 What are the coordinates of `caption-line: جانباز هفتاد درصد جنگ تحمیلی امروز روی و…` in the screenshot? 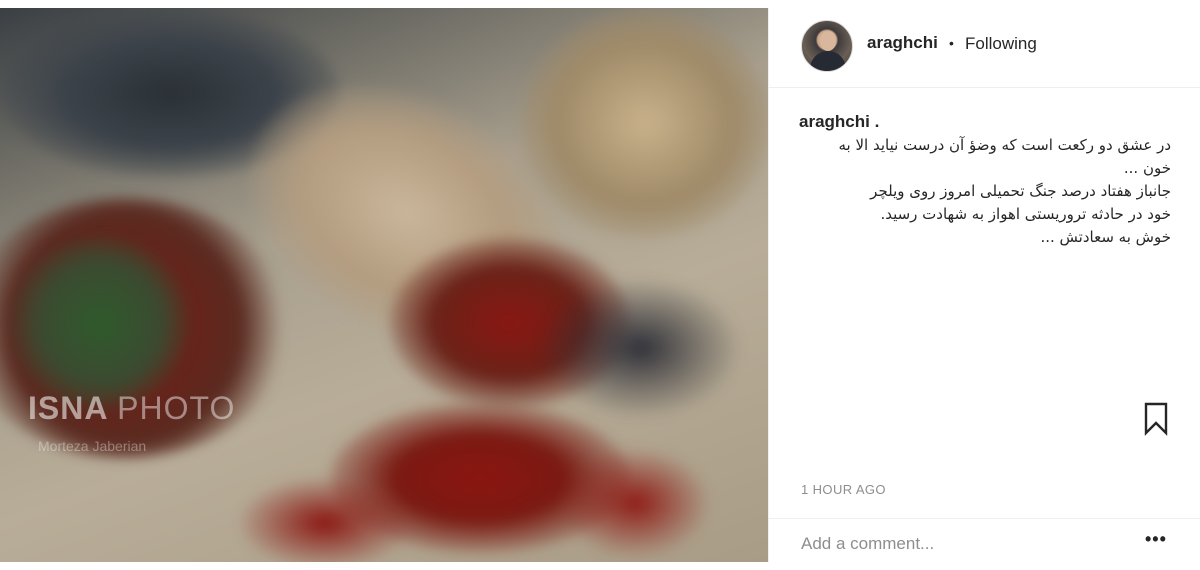 It's located at (1020, 191).